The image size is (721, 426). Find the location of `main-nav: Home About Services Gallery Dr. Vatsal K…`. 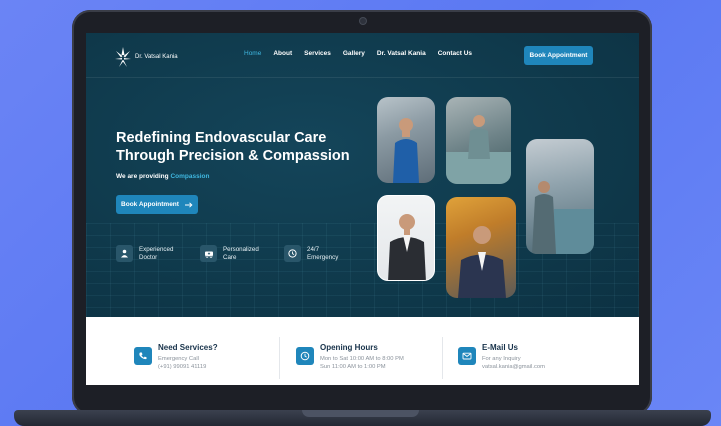

main-nav: Home About Services Gallery Dr. Vatsal K… is located at coordinates (358, 53).